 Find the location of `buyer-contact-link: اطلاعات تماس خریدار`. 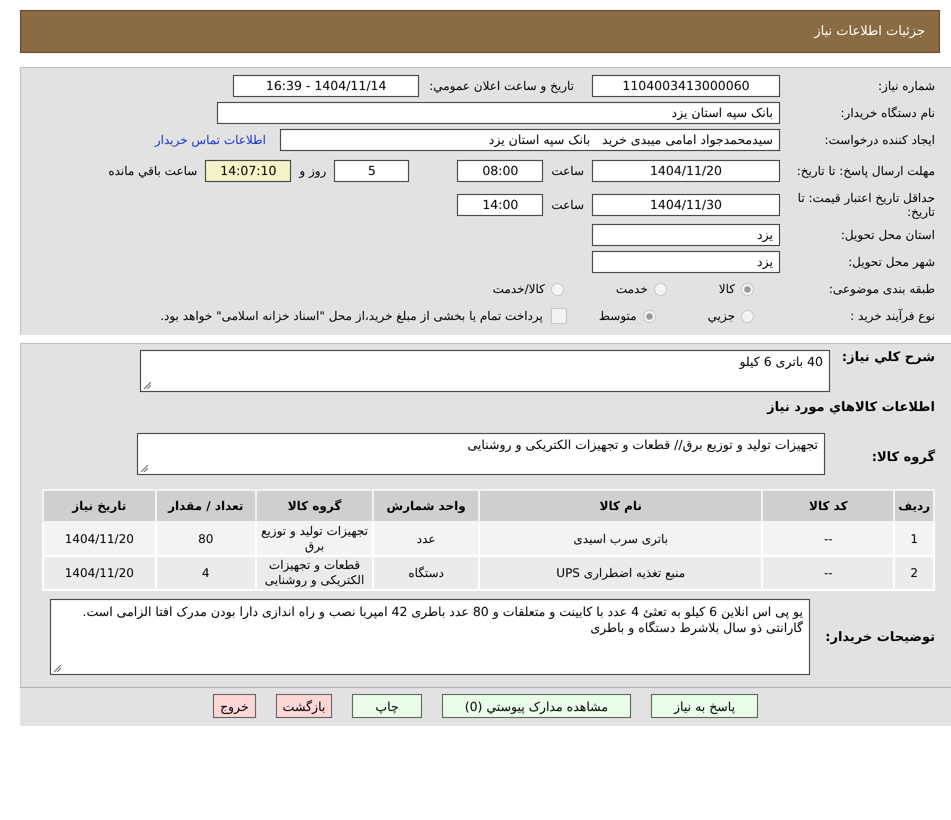

buyer-contact-link: اطلاعات تماس خریدار is located at coordinates (210, 140).